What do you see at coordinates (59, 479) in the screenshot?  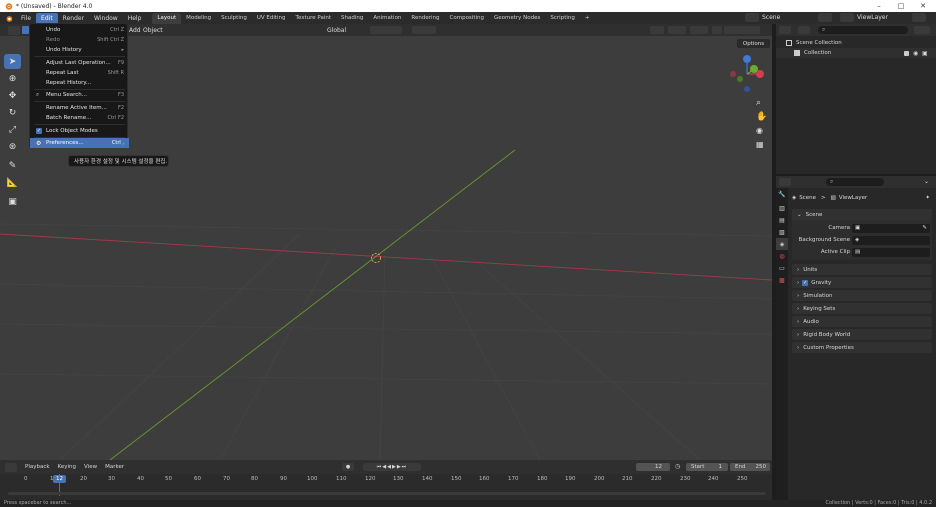 I see `playhead-handle: 12` at bounding box center [59, 479].